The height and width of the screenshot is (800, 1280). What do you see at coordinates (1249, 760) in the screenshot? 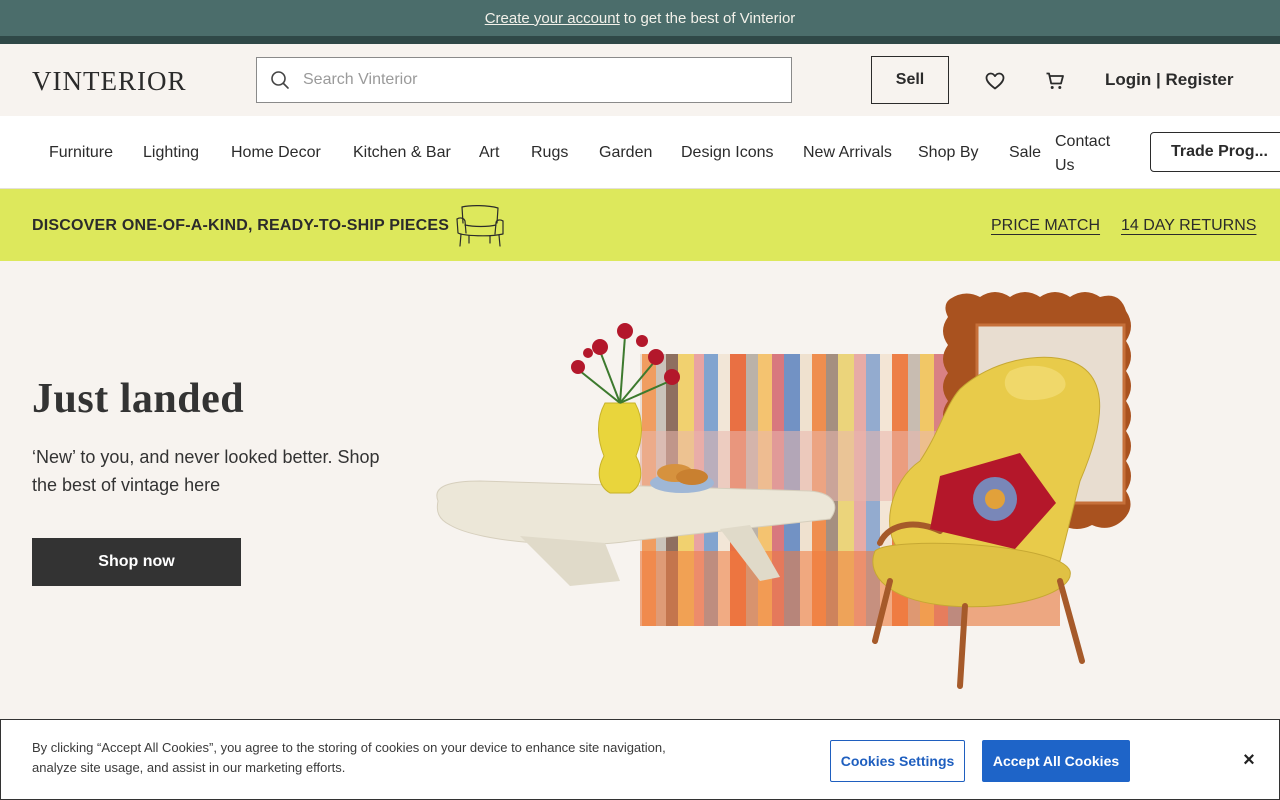
I see `close-icon: ×` at bounding box center [1249, 760].